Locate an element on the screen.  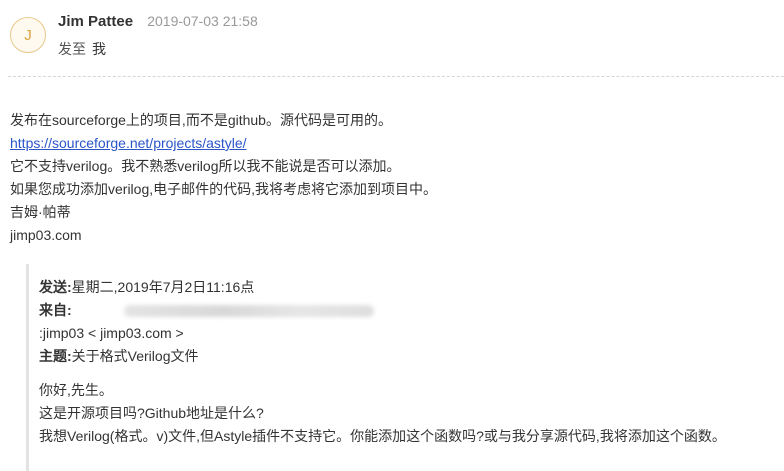
signature-name: 吉姆·帕蒂 is located at coordinates (40, 212).